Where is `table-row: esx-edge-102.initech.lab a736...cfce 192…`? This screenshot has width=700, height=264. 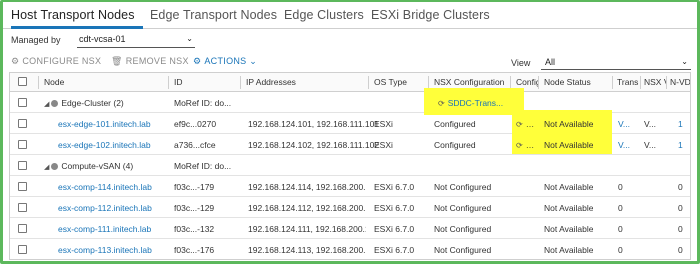
table-row: esx-edge-102.initech.lab a736...cfce 192… is located at coordinates (350, 144).